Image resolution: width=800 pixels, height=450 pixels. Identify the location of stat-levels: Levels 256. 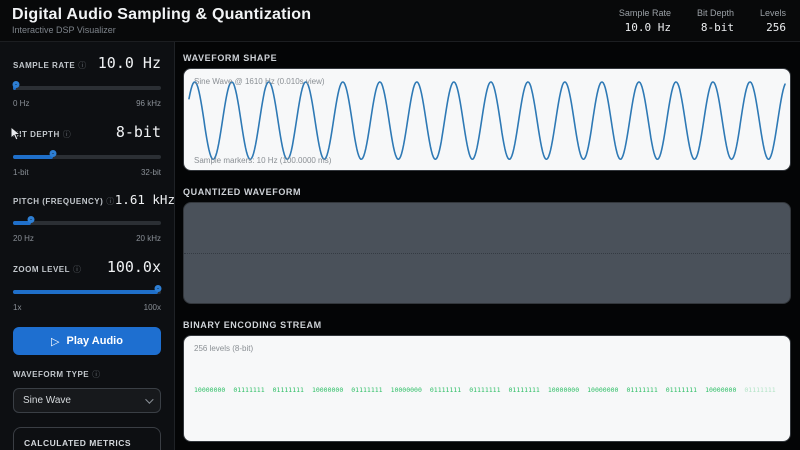
(773, 21).